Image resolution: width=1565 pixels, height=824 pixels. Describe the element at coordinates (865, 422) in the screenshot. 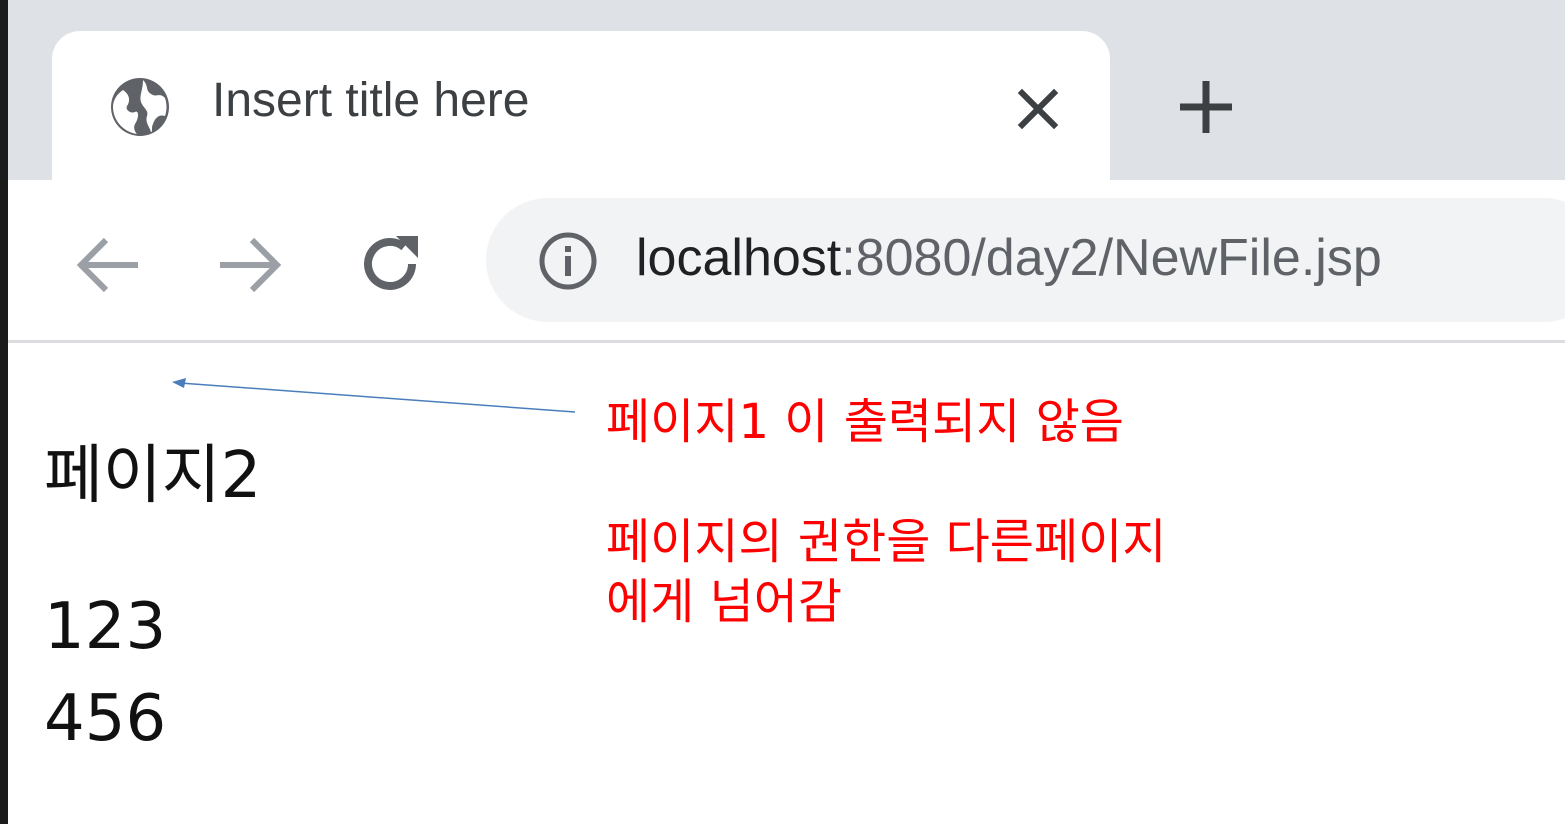

I see `annotation-note-1: 페이지1 이 출력되지 않음` at that location.